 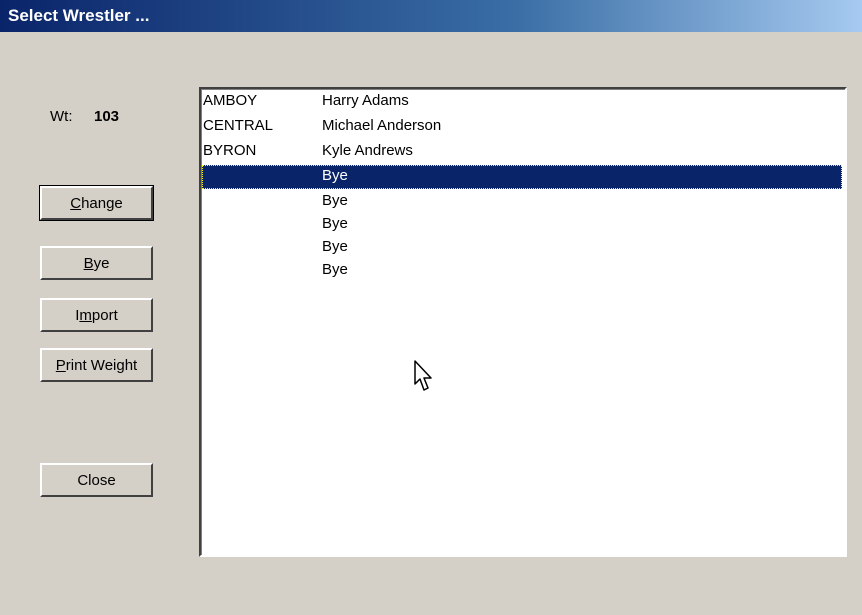 What do you see at coordinates (382, 125) in the screenshot?
I see `wrestler-name: Michael Anderson` at bounding box center [382, 125].